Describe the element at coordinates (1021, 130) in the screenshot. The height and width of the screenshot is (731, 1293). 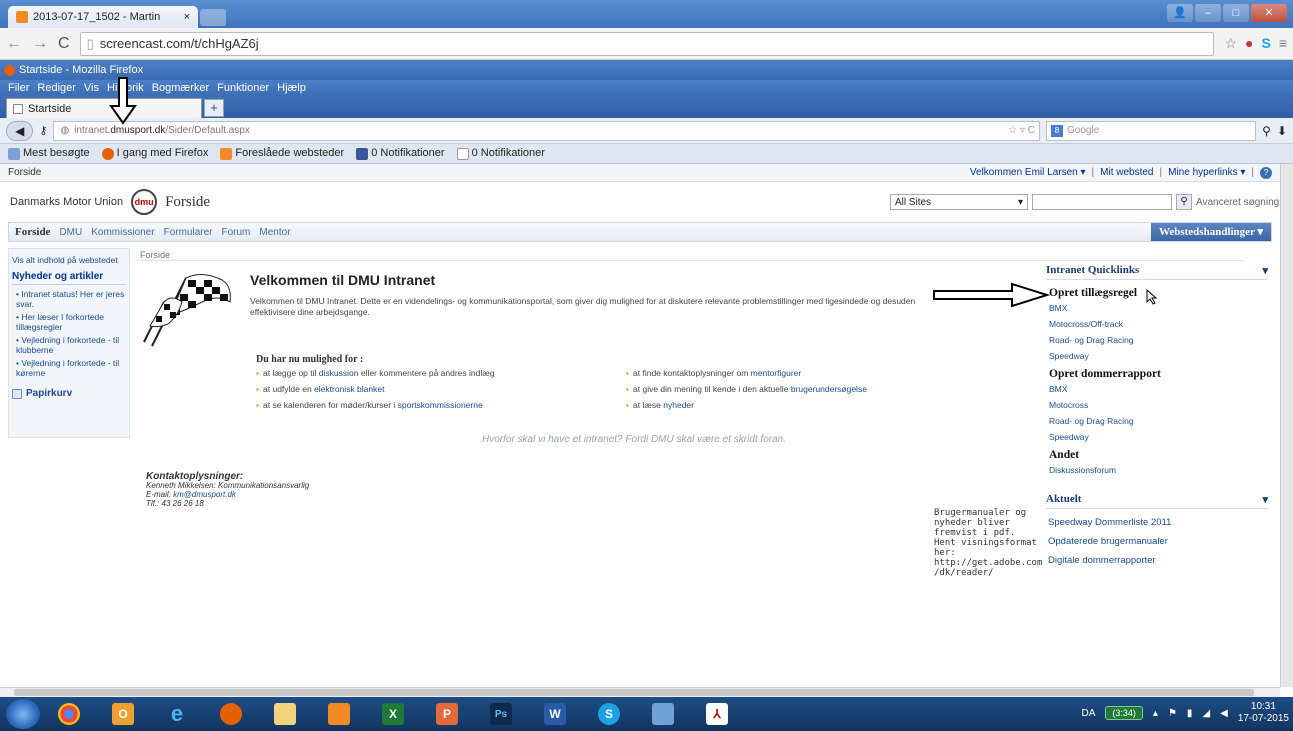
I see `bookmark-star-icon: ☆ ▿ C` at that location.